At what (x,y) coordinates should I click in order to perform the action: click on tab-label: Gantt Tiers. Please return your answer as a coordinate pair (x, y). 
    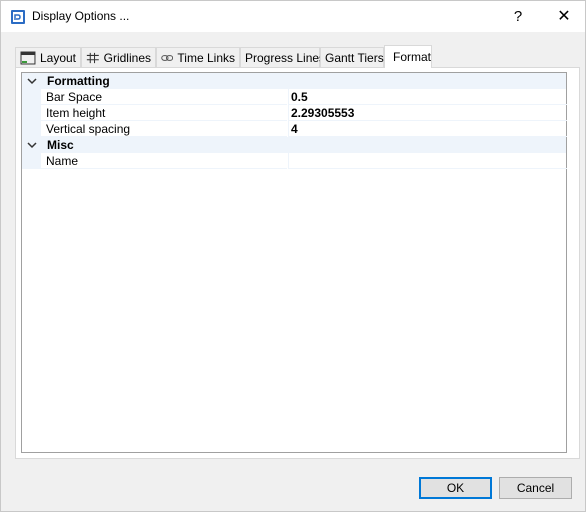
    Looking at the image, I should click on (354, 57).